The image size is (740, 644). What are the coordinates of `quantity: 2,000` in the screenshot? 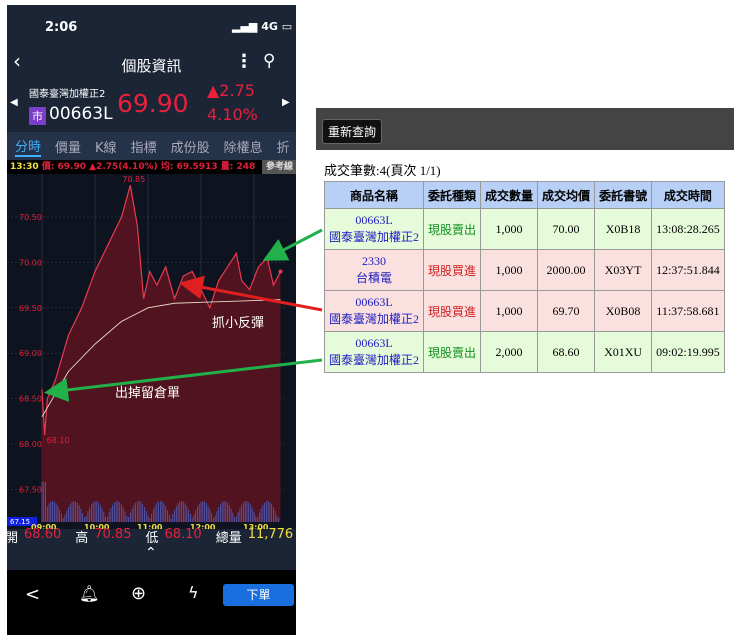 It's located at (509, 352).